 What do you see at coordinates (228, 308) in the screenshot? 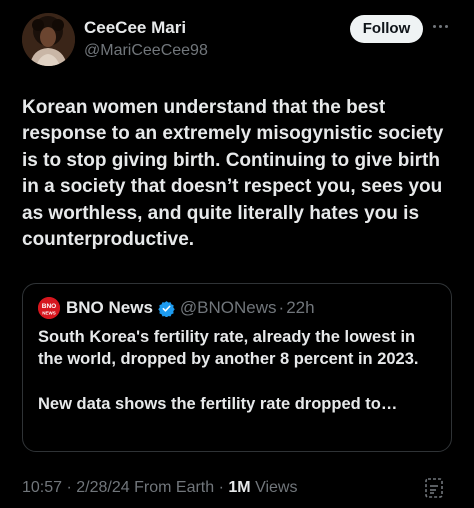
I see `quote-author-handle: @BNONews` at bounding box center [228, 308].